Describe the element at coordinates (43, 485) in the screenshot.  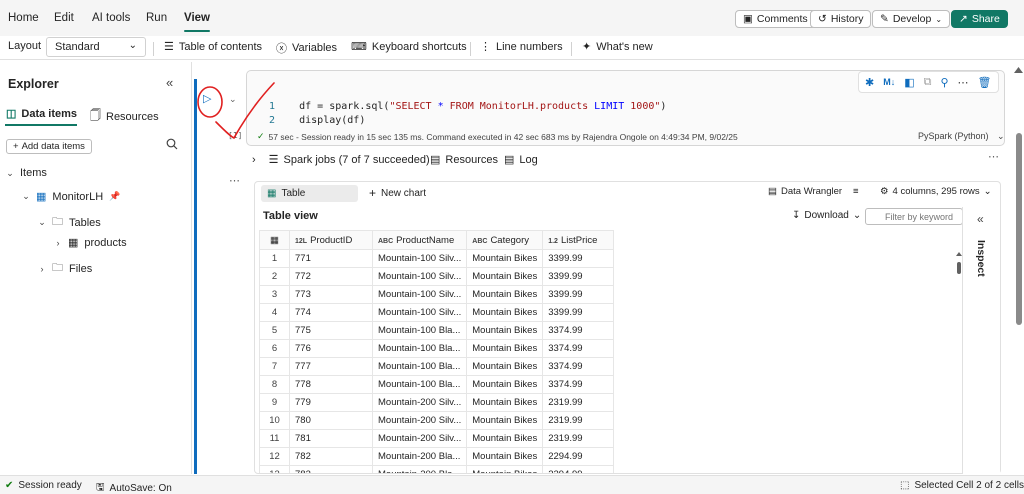
I see `session-status: ✔ Session ready` at that location.